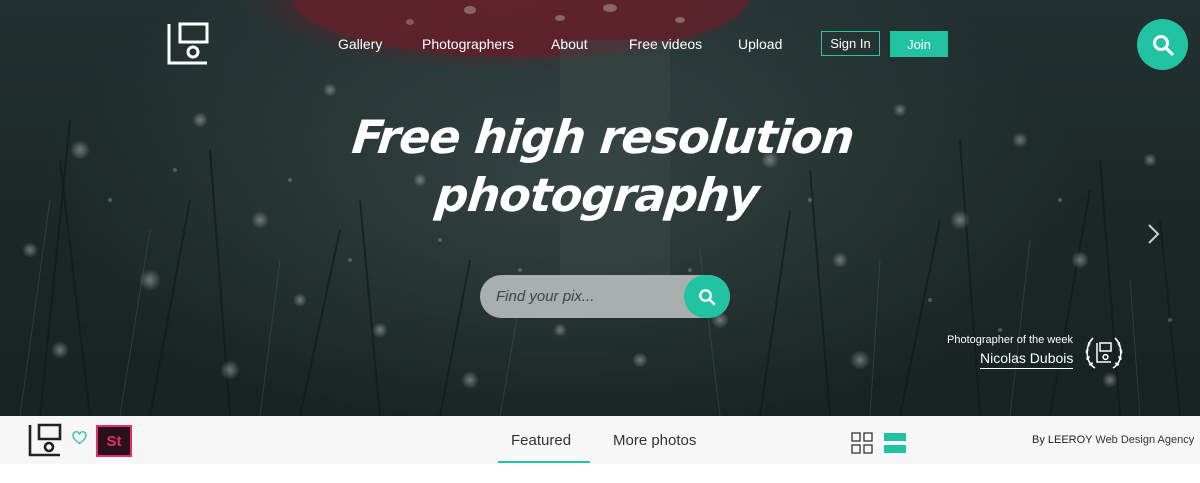 This screenshot has width=1200, height=483. What do you see at coordinates (569, 44) in the screenshot?
I see `nav-about: About` at bounding box center [569, 44].